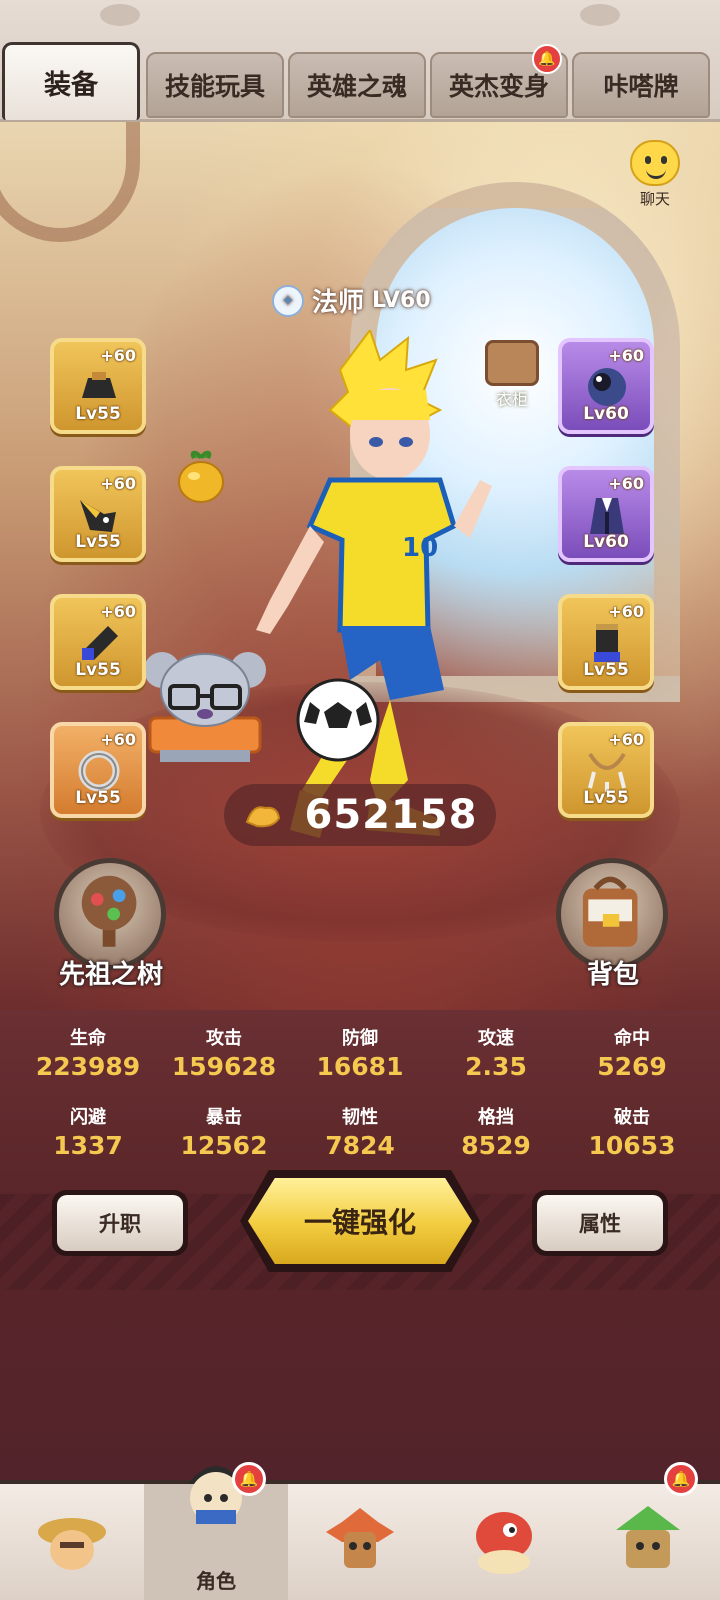 This screenshot has height=1600, width=720. I want to click on nav-item-straw-hat, so click(72, 1542).